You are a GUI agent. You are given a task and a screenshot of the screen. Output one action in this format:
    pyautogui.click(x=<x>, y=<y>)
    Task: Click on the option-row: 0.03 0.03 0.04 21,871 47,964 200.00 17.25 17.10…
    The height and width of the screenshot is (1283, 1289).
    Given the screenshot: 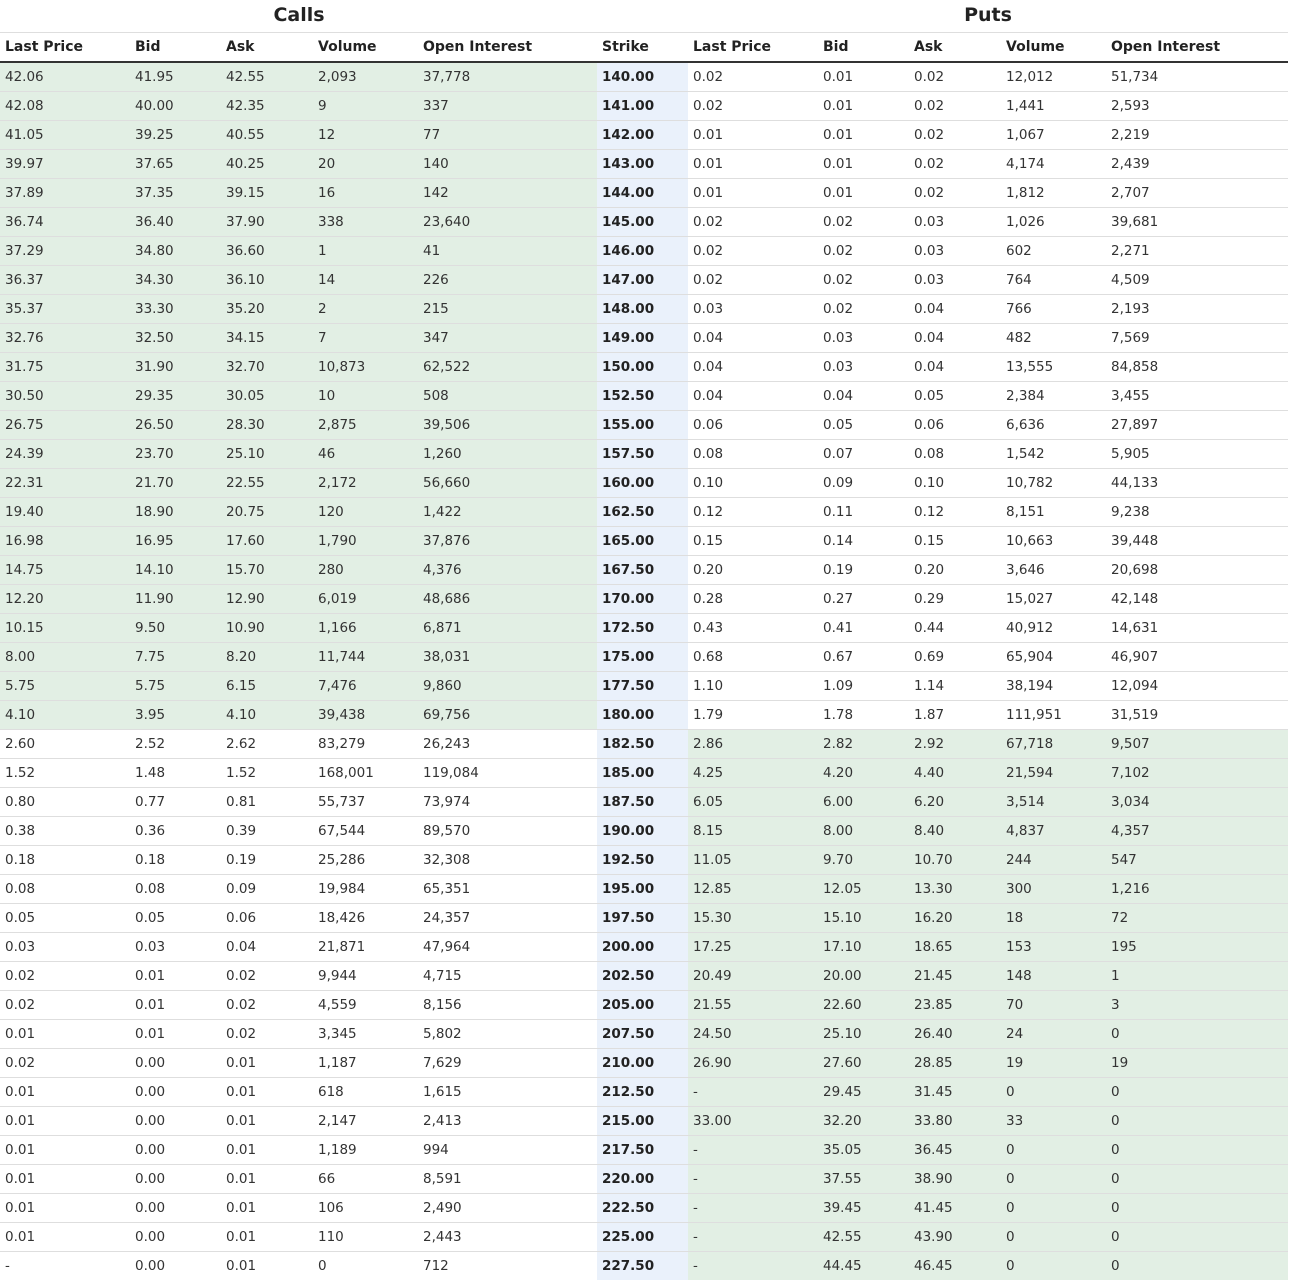 What is the action you would take?
    pyautogui.click(x=644, y=947)
    